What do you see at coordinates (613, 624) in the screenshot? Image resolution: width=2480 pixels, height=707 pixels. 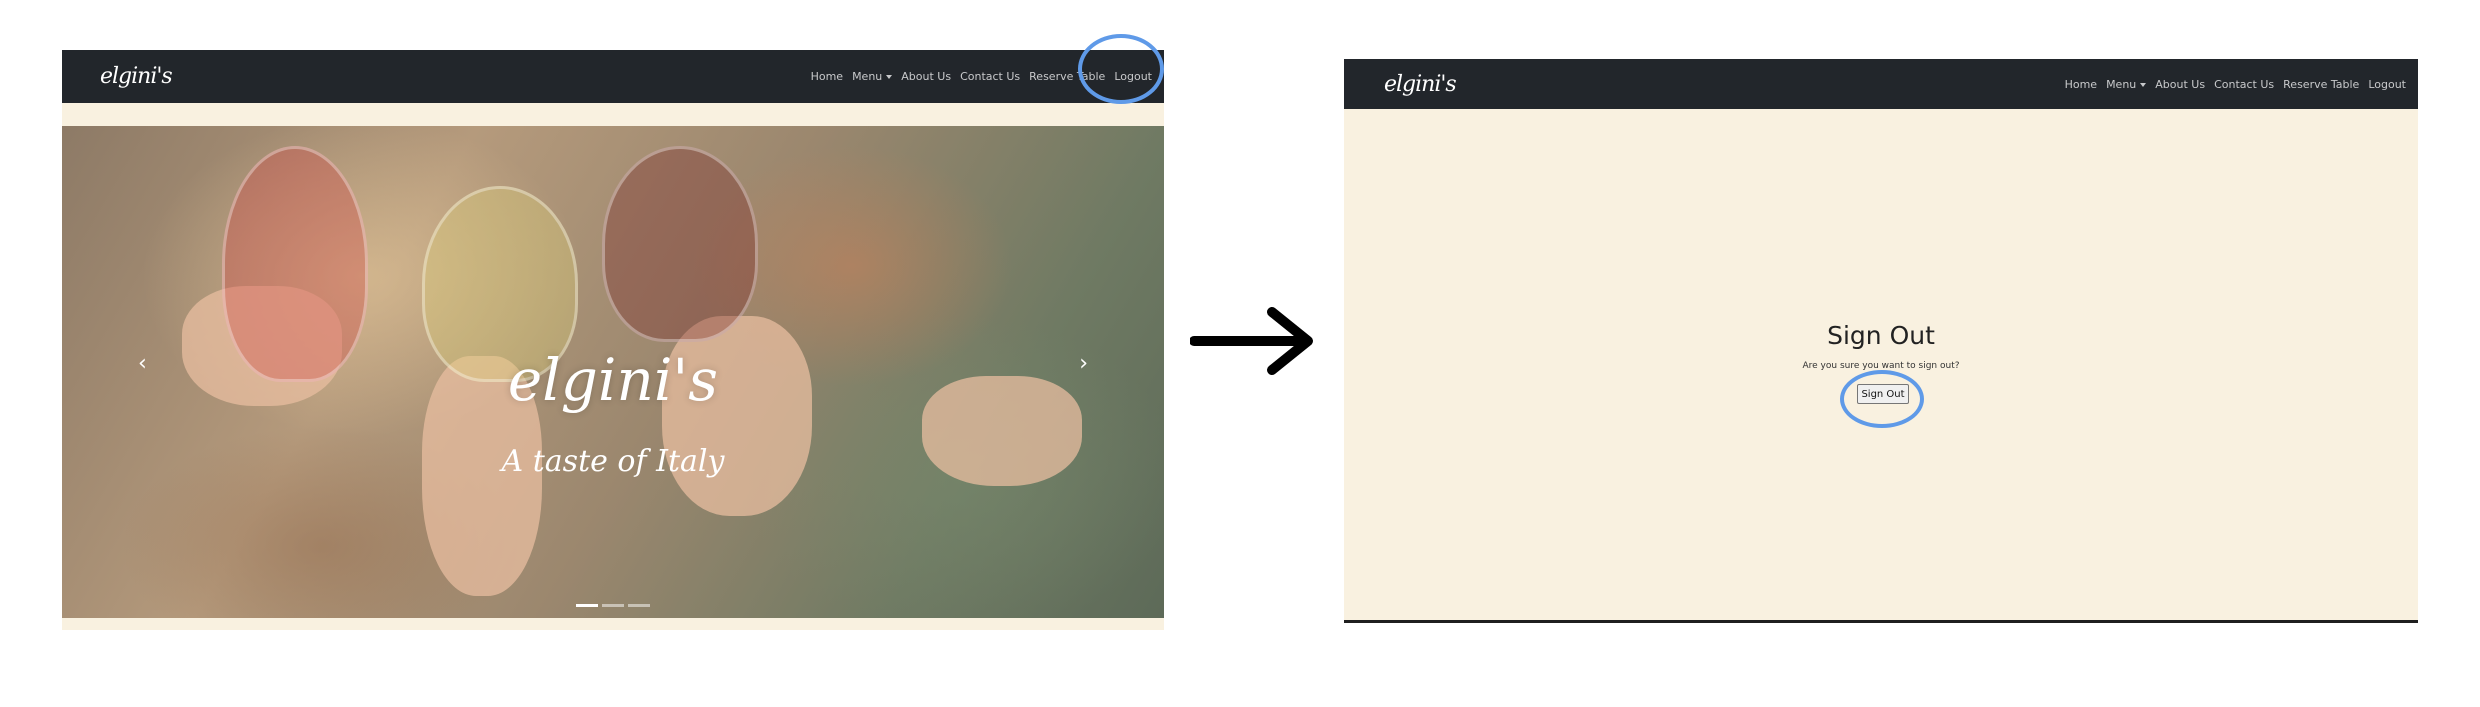 I see `footer-strip` at bounding box center [613, 624].